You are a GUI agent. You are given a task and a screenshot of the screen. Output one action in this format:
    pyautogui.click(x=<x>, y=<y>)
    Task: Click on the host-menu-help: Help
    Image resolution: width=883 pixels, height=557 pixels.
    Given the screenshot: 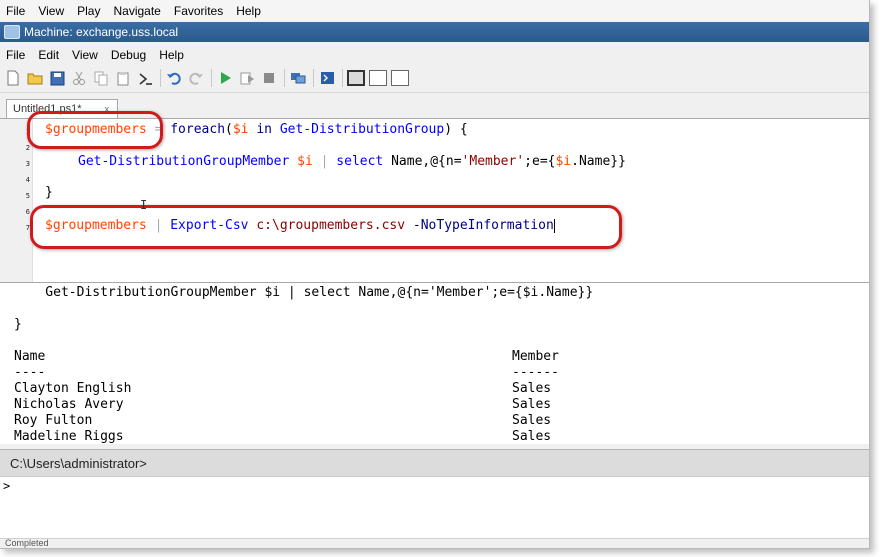 What is the action you would take?
    pyautogui.click(x=249, y=11)
    